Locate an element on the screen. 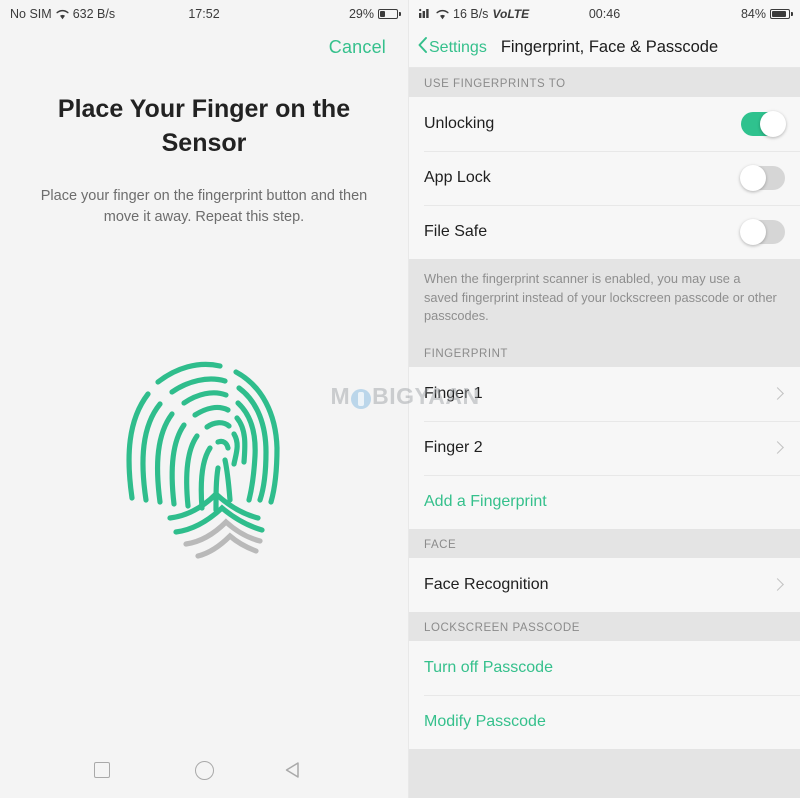 This screenshot has height=798, width=800. row-label: File Safe is located at coordinates (456, 231).